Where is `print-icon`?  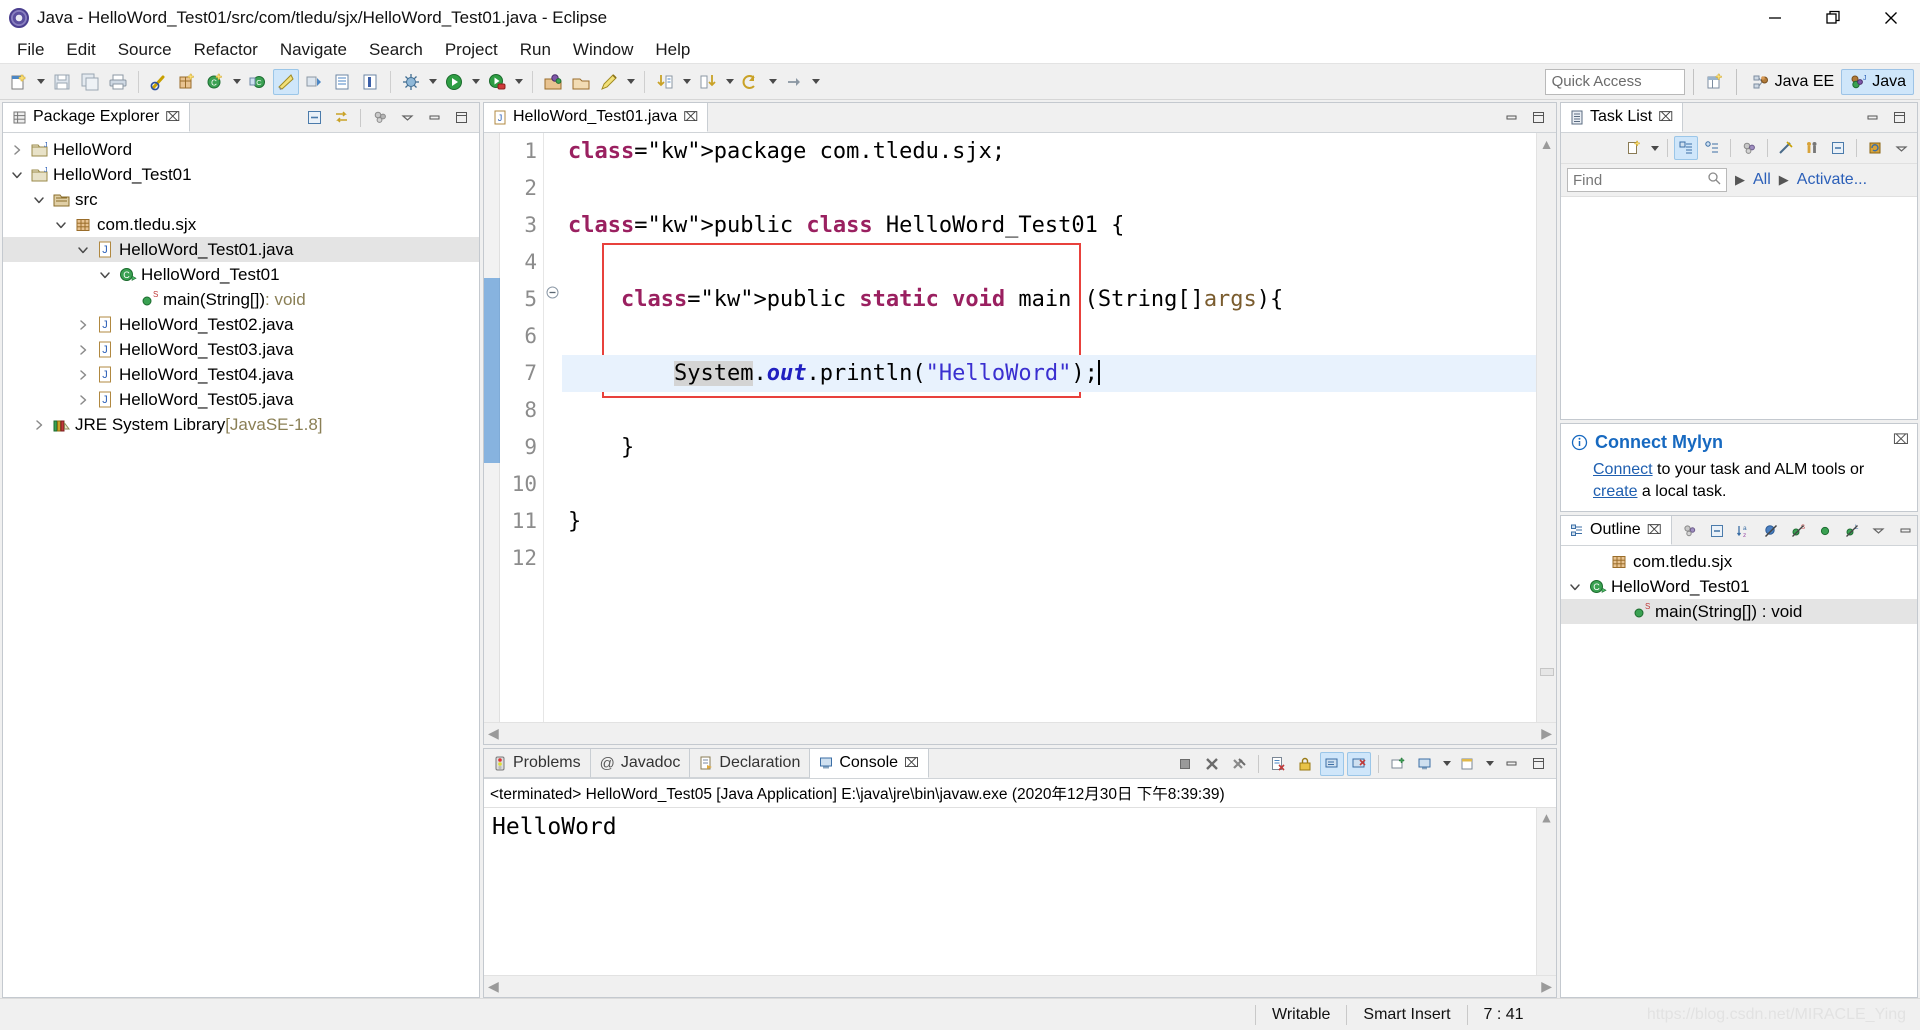 print-icon is located at coordinates (118, 82).